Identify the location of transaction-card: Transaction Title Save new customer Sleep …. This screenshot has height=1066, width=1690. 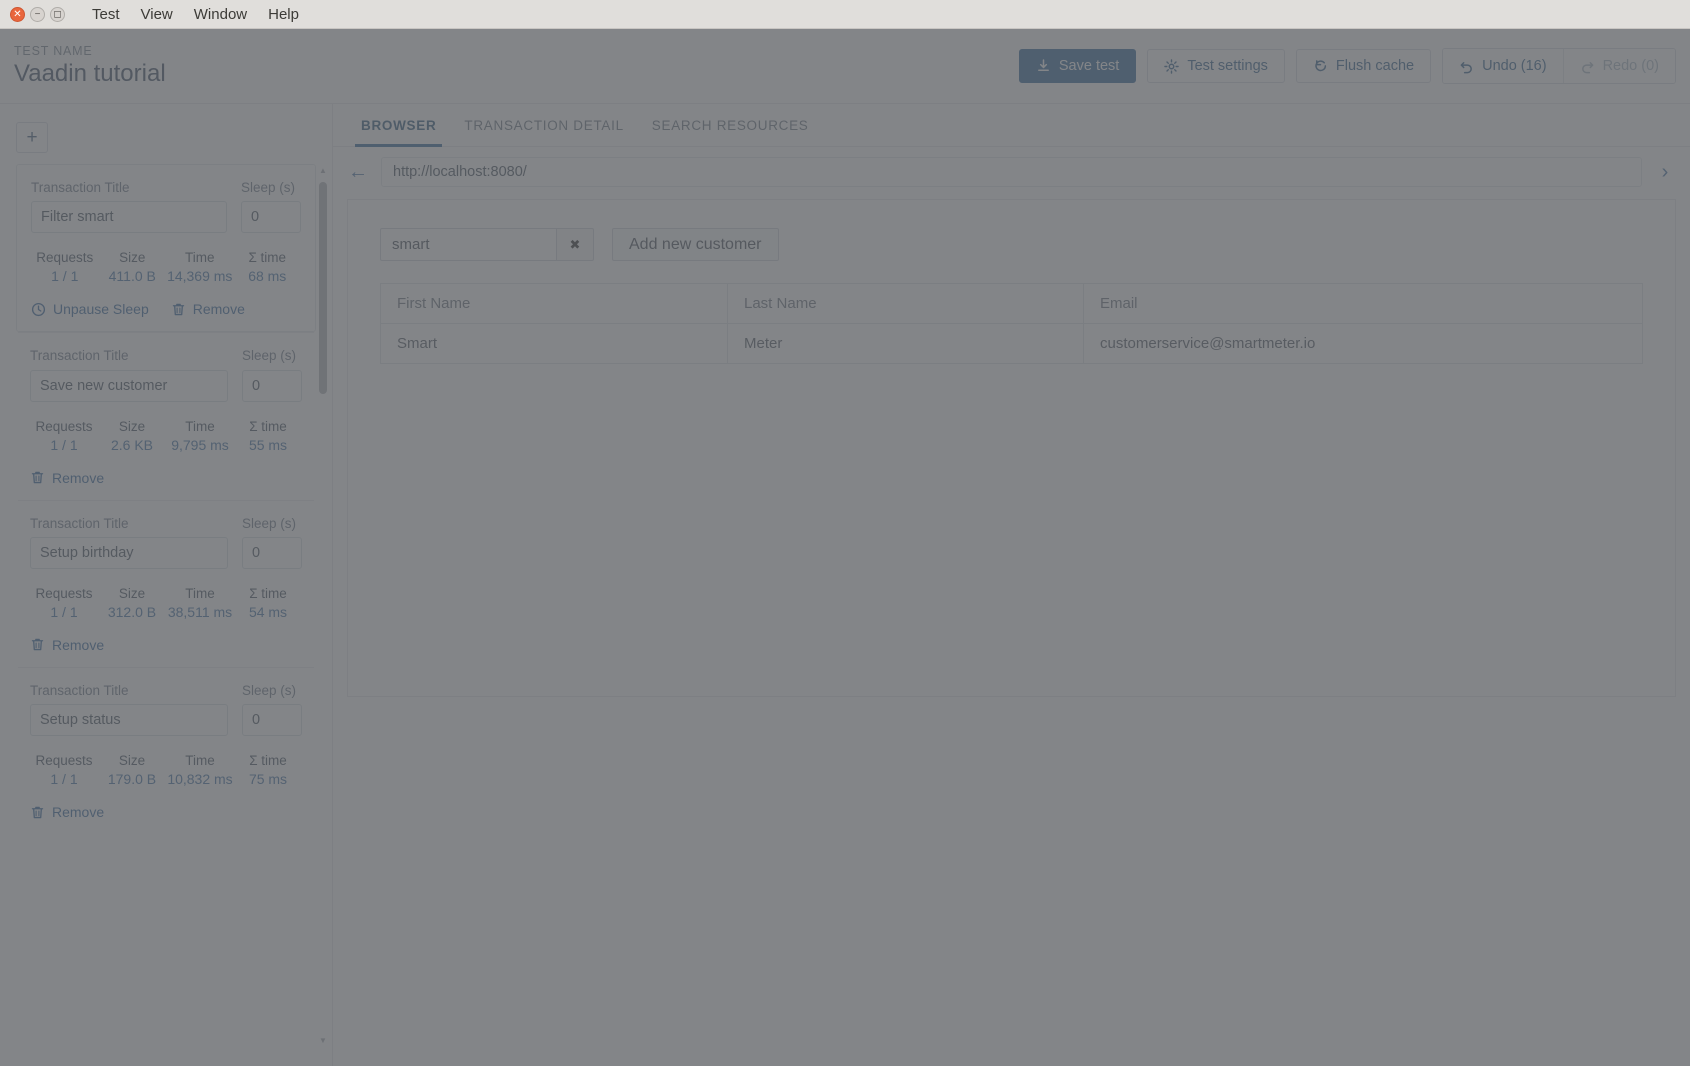
(166, 416).